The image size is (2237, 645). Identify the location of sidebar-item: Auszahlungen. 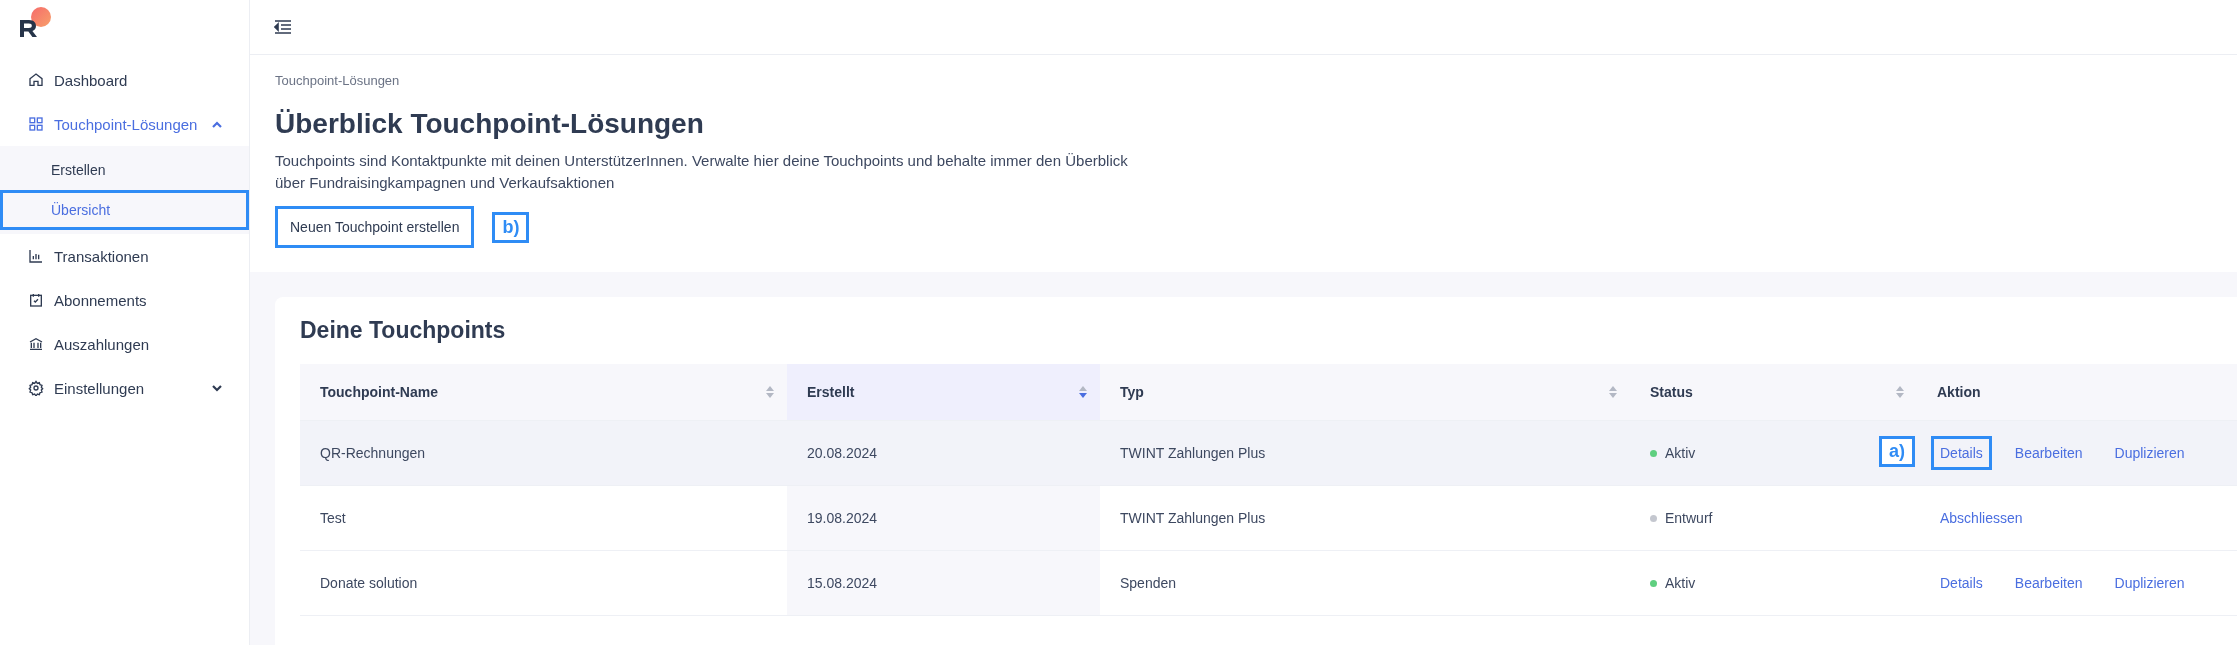
(124, 344).